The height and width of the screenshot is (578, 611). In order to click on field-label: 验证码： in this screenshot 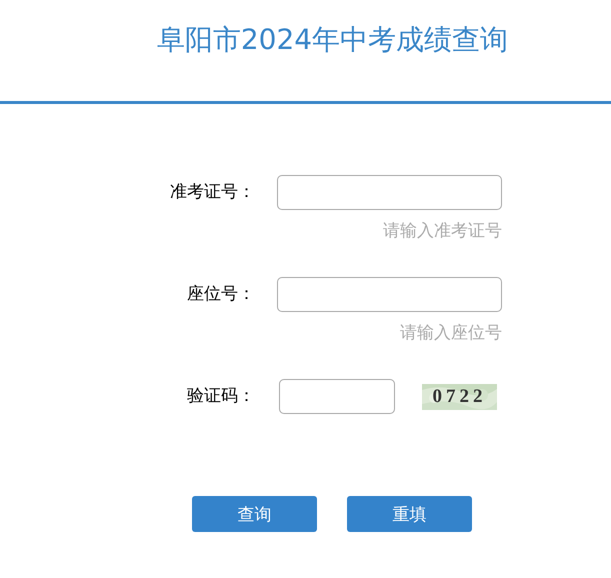, I will do `click(220, 396)`.